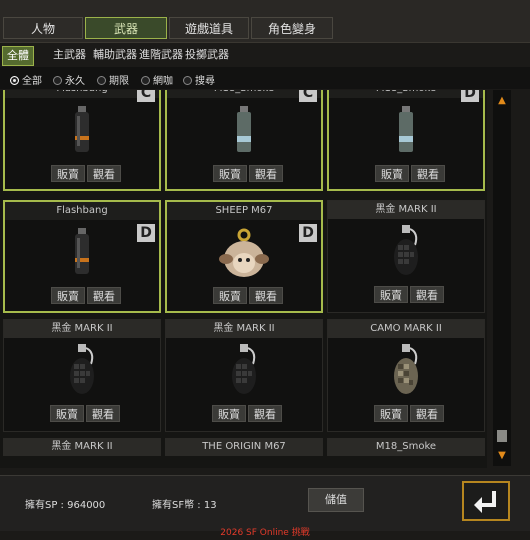 The height and width of the screenshot is (540, 530). Describe the element at coordinates (292, 28) in the screenshot. I see `tab-character-transform: 角色變身` at that location.